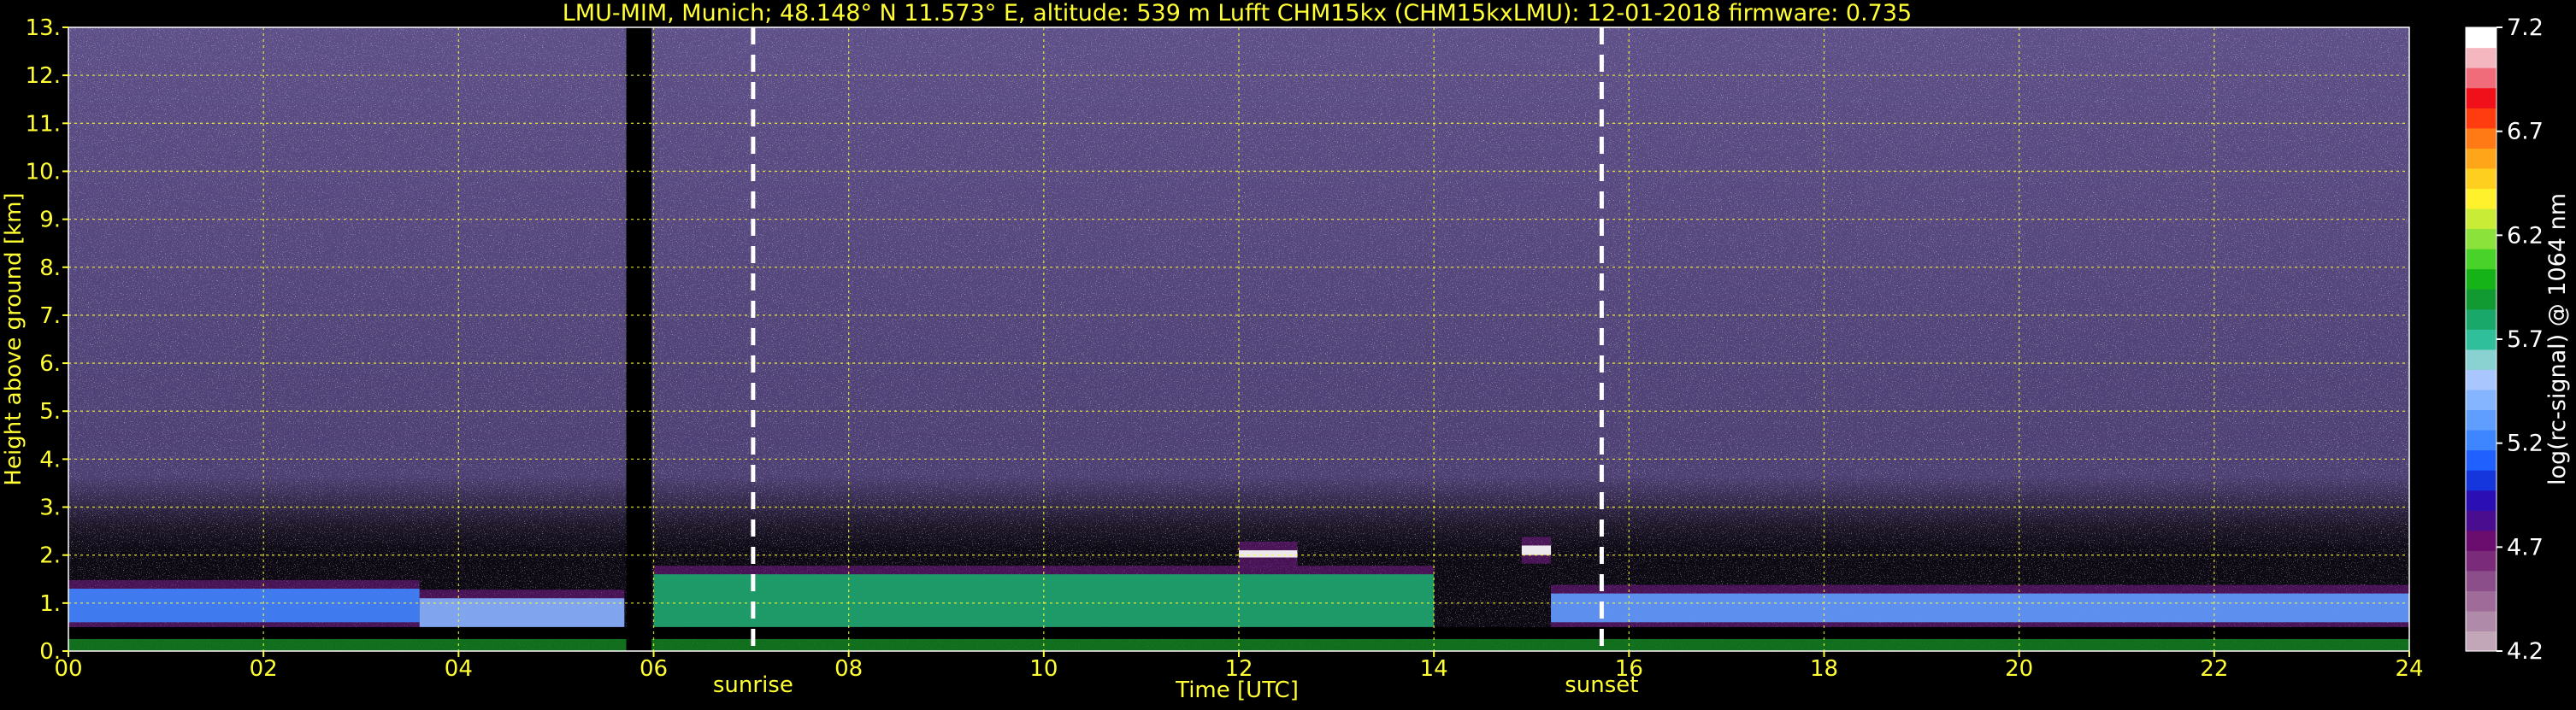 The image size is (2576, 710). I want to click on y-tick-label: 8., so click(50, 268).